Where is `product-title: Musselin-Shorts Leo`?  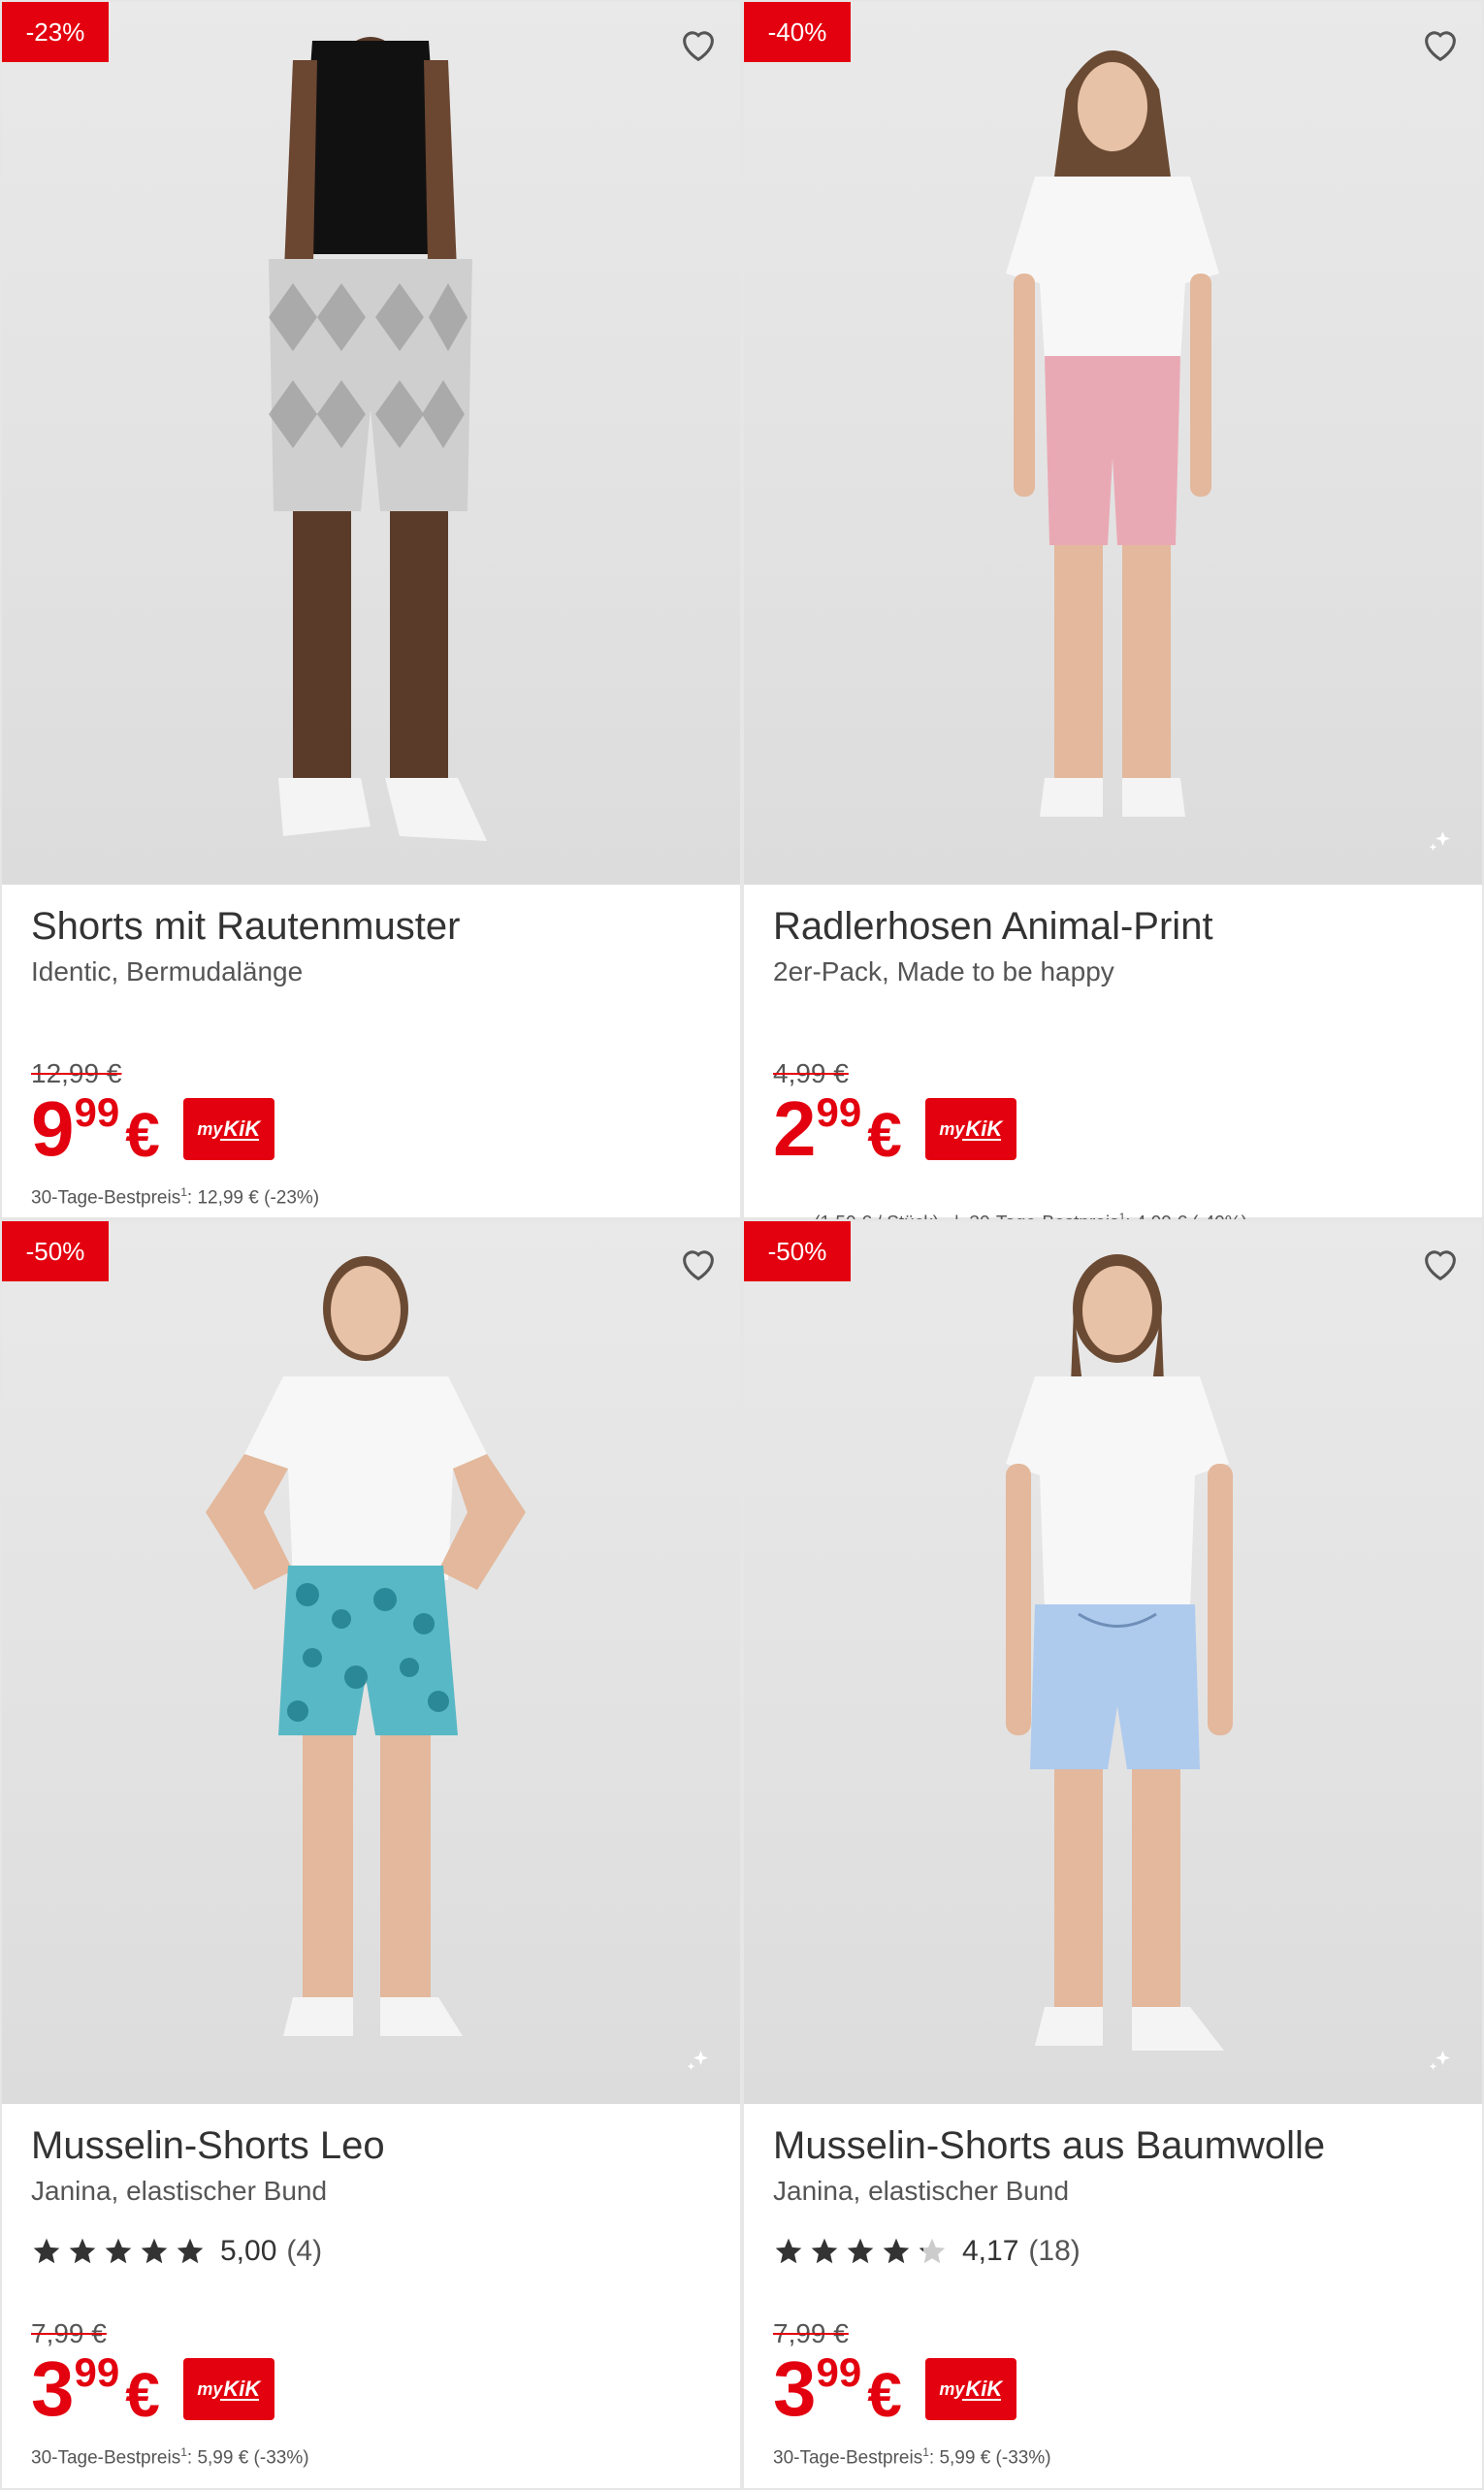
product-title: Musselin-Shorts Leo is located at coordinates (371, 2145).